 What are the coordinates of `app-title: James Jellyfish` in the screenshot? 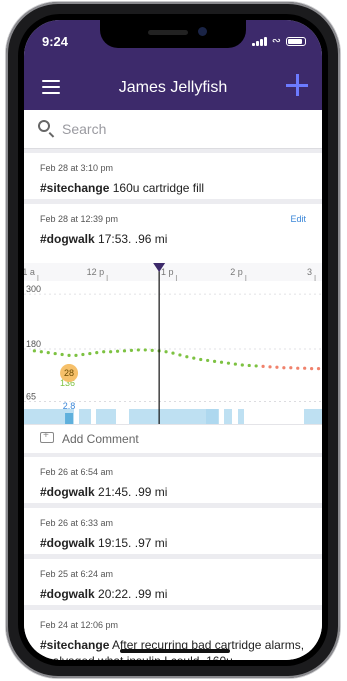 It's located at (173, 87).